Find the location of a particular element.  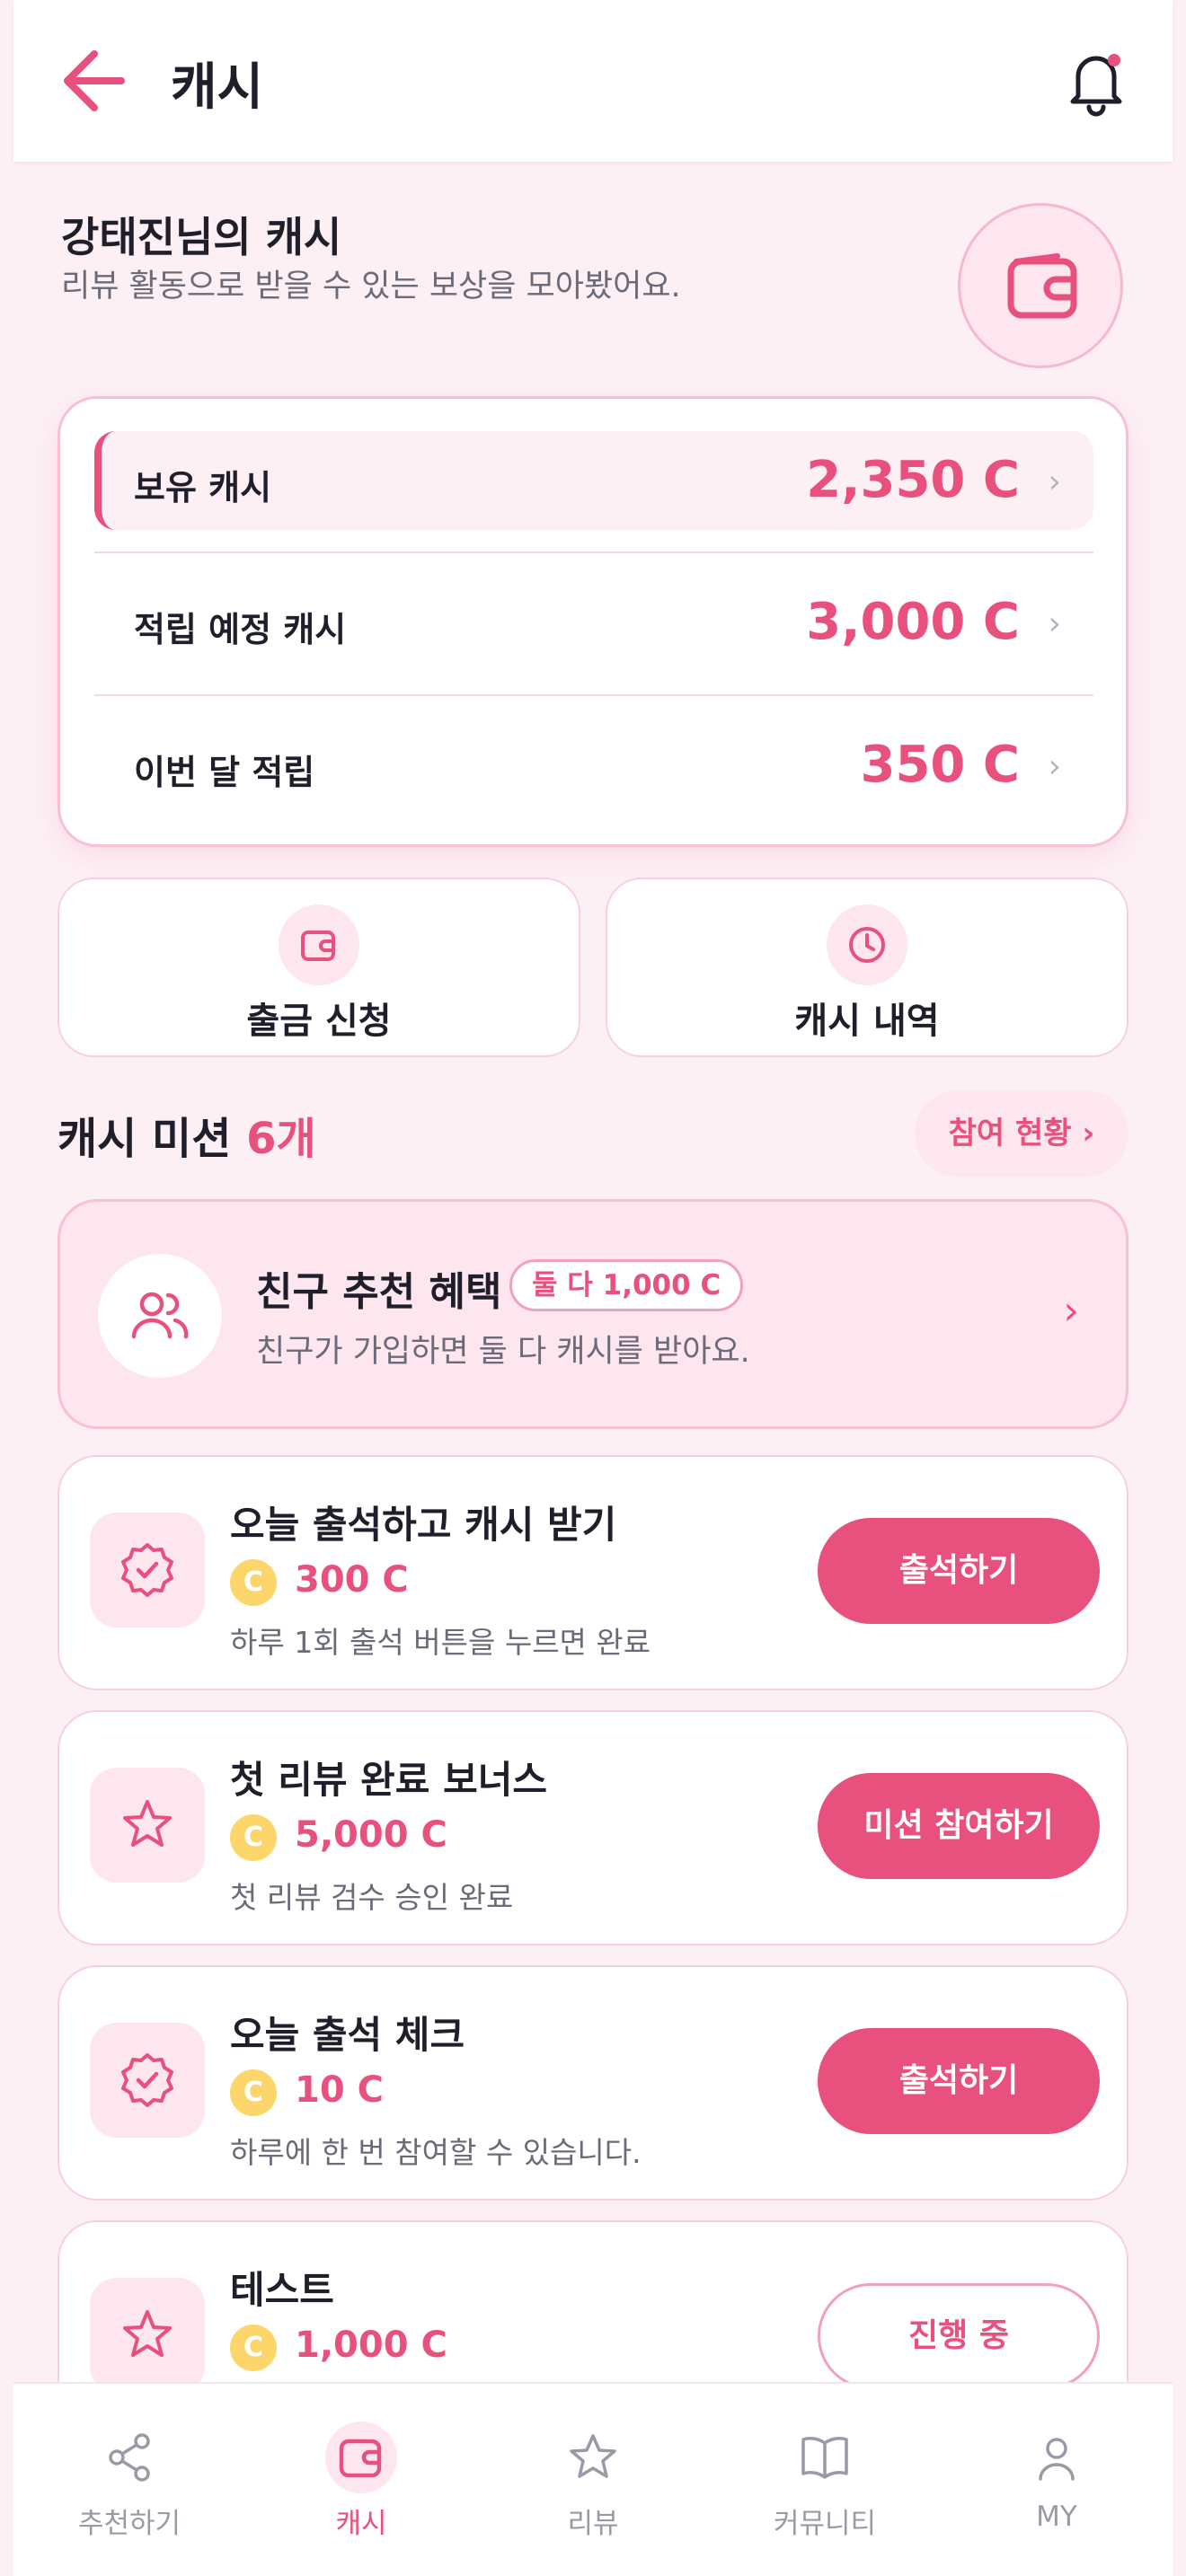

nav-item-my: MY is located at coordinates (1057, 2480).